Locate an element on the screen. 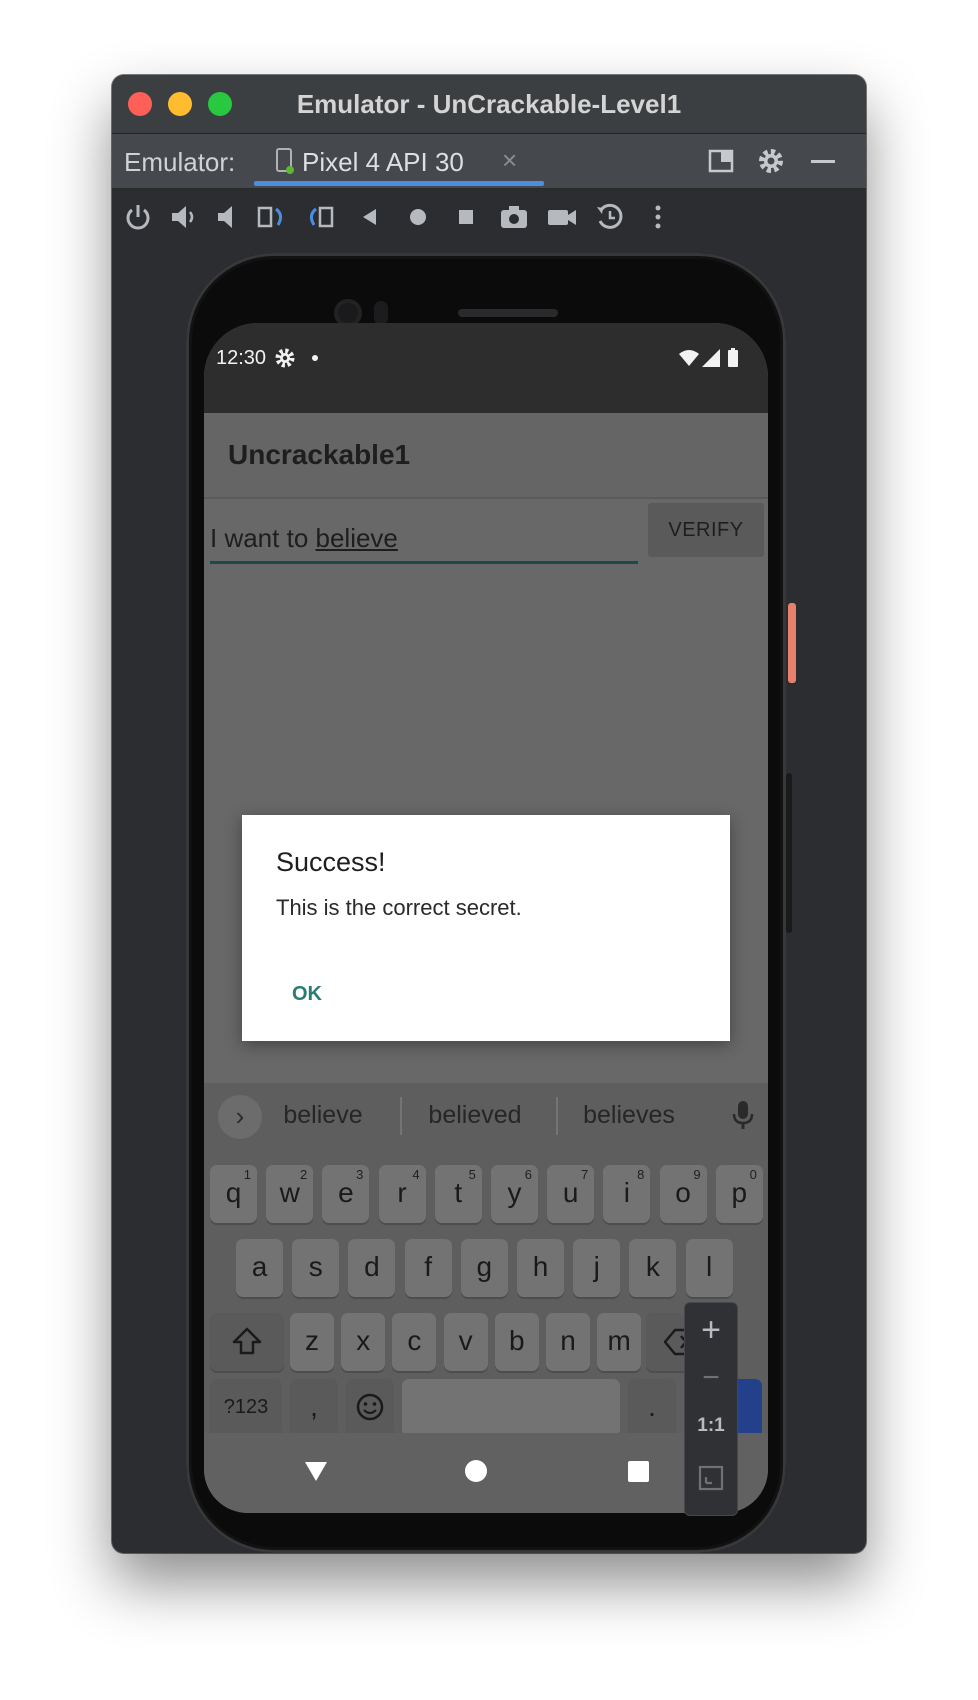 The width and height of the screenshot is (978, 1700). key-w: w2 is located at coordinates (290, 1194).